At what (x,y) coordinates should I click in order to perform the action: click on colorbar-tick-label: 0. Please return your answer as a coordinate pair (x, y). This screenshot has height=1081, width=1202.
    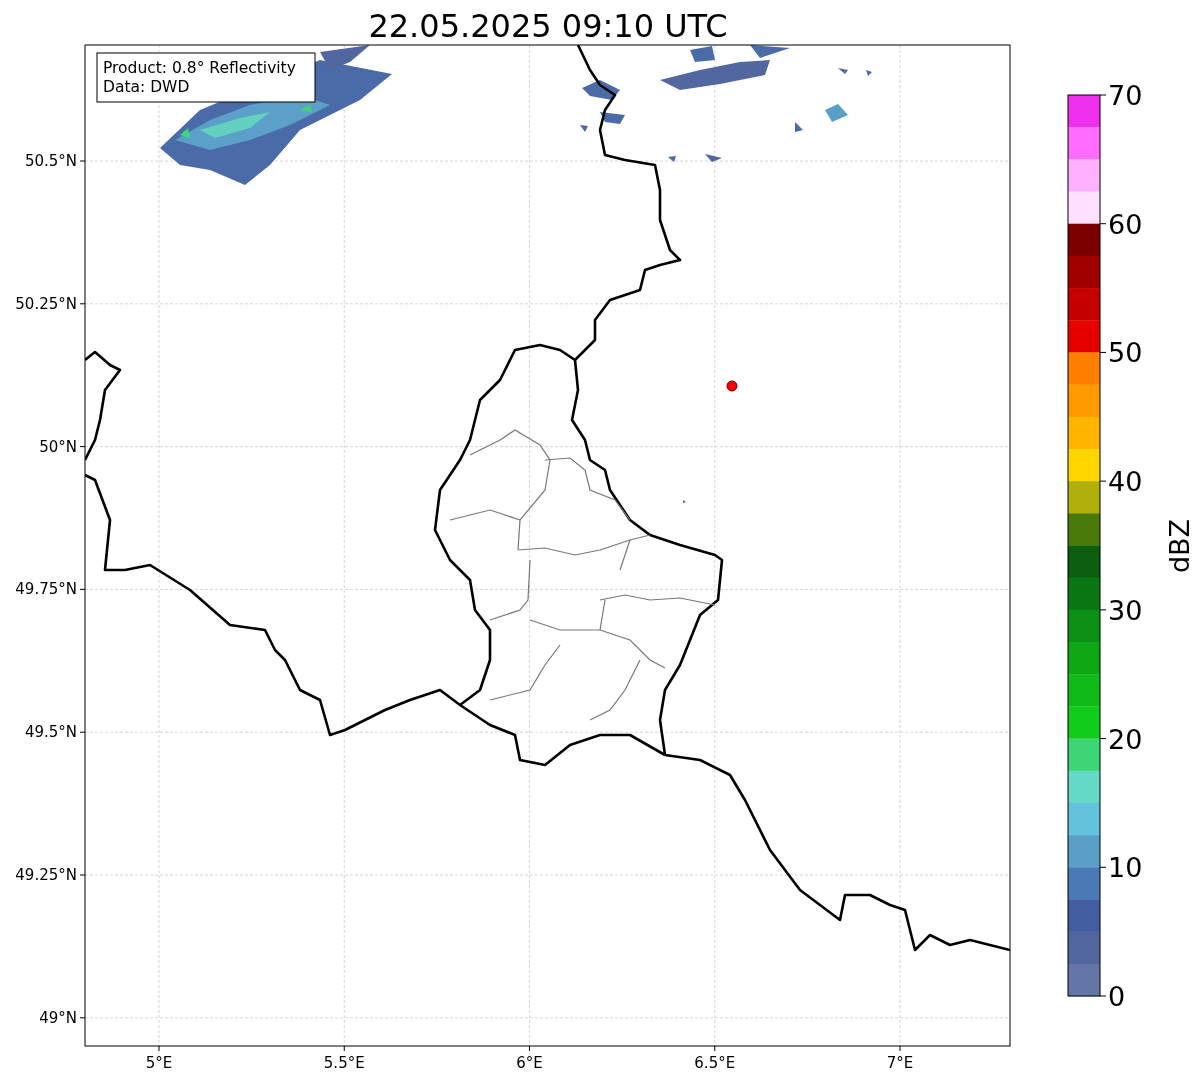
    Looking at the image, I should click on (1117, 996).